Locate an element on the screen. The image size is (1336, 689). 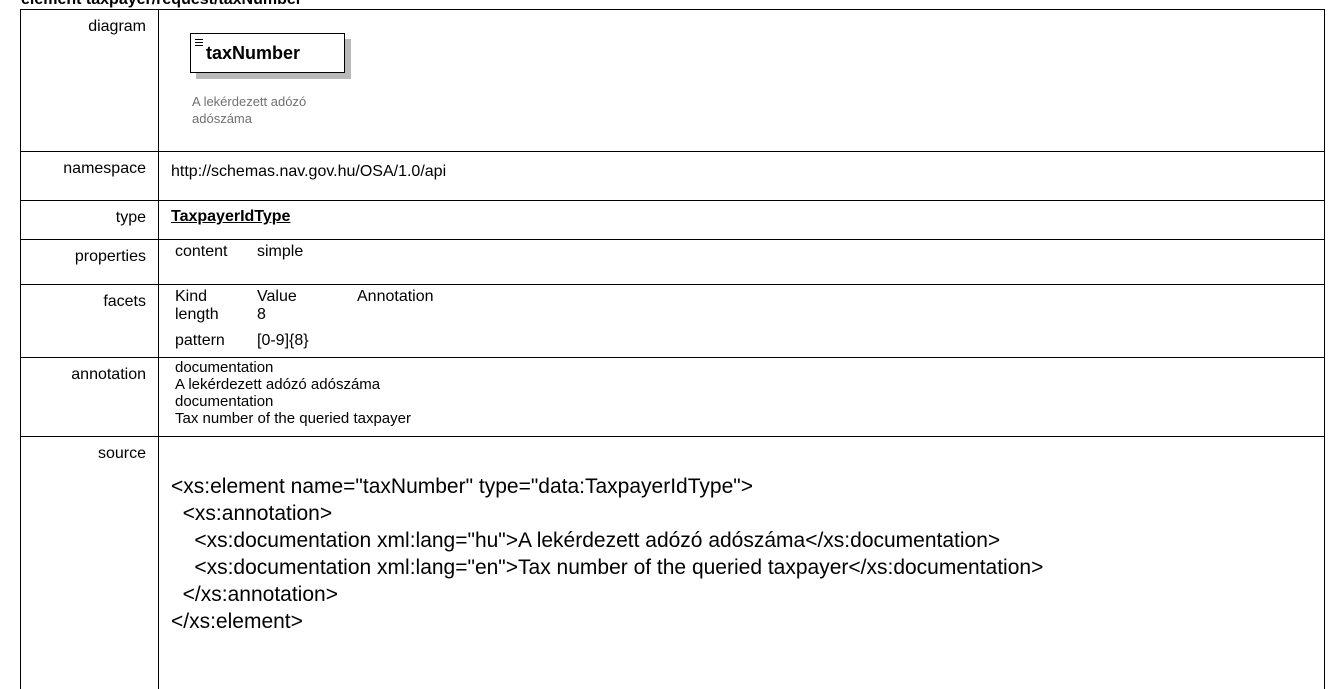
facet-value: [0-9]{8} is located at coordinates (307, 341).